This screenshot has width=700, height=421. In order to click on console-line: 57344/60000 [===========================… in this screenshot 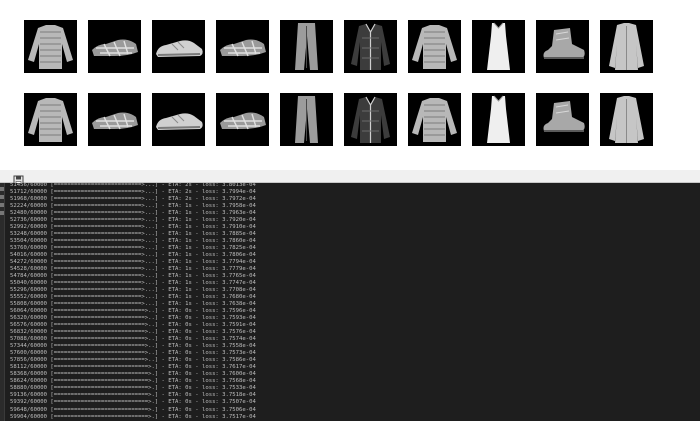, I will do `click(133, 346)`.